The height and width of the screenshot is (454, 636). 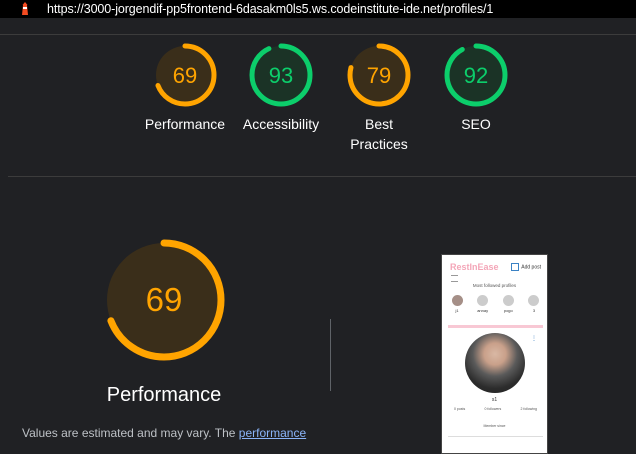 I want to click on gauge-label: Best Practices, so click(x=379, y=134).